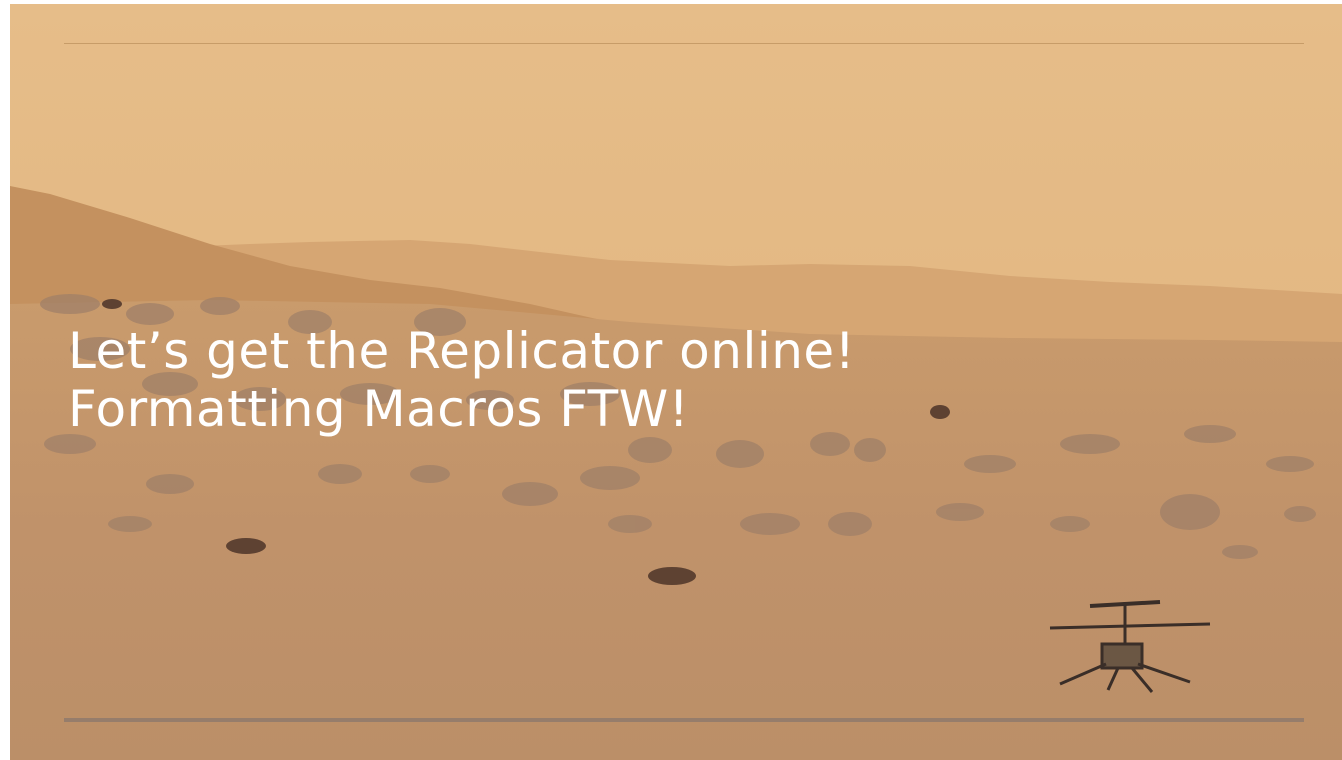  What do you see at coordinates (684, 43) in the screenshot?
I see `top-divider` at bounding box center [684, 43].